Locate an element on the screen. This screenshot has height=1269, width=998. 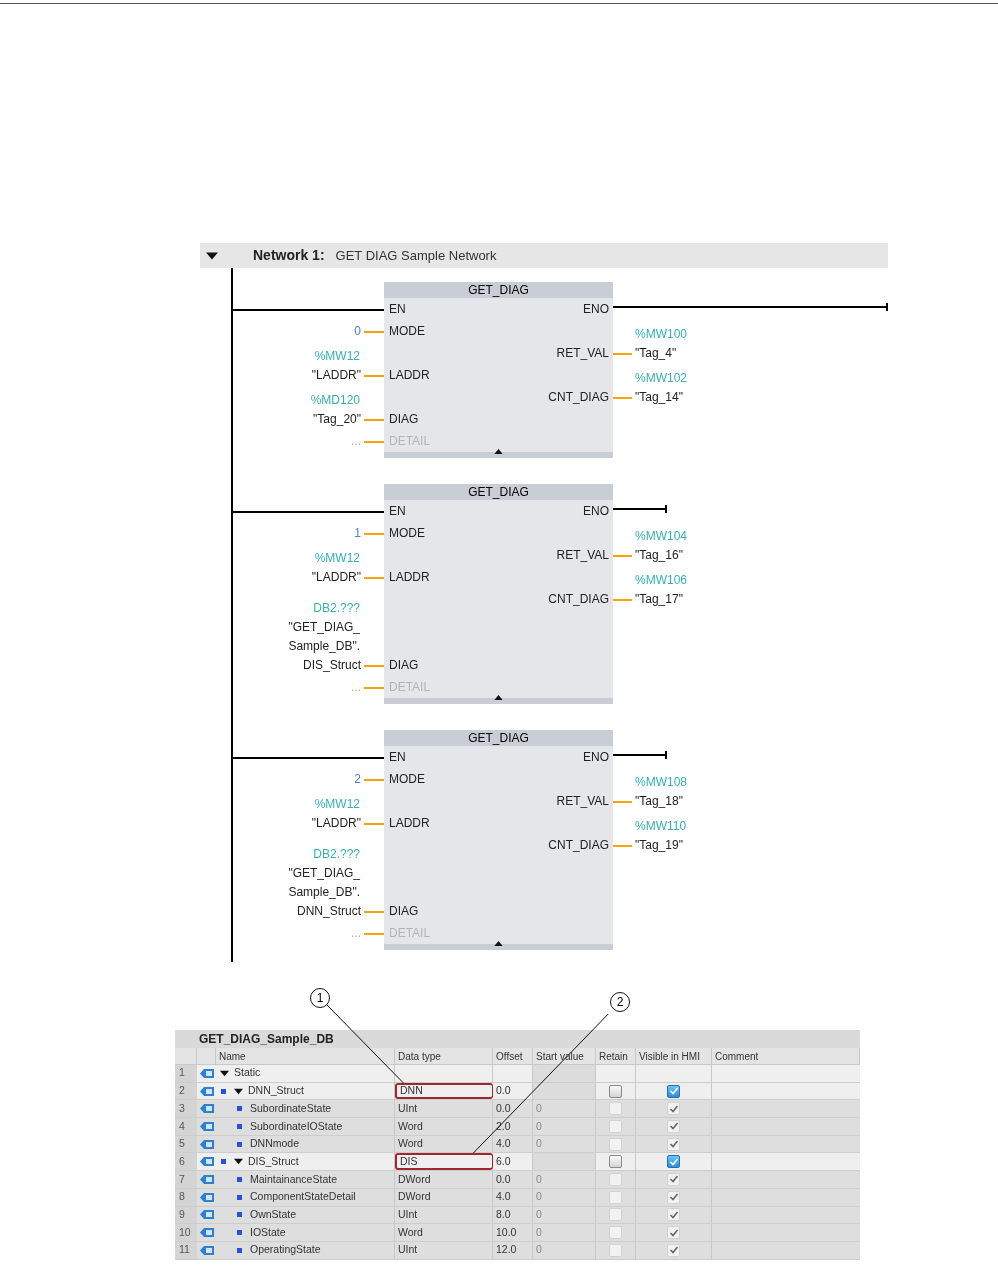
column-header: Retain is located at coordinates (616, 1056).